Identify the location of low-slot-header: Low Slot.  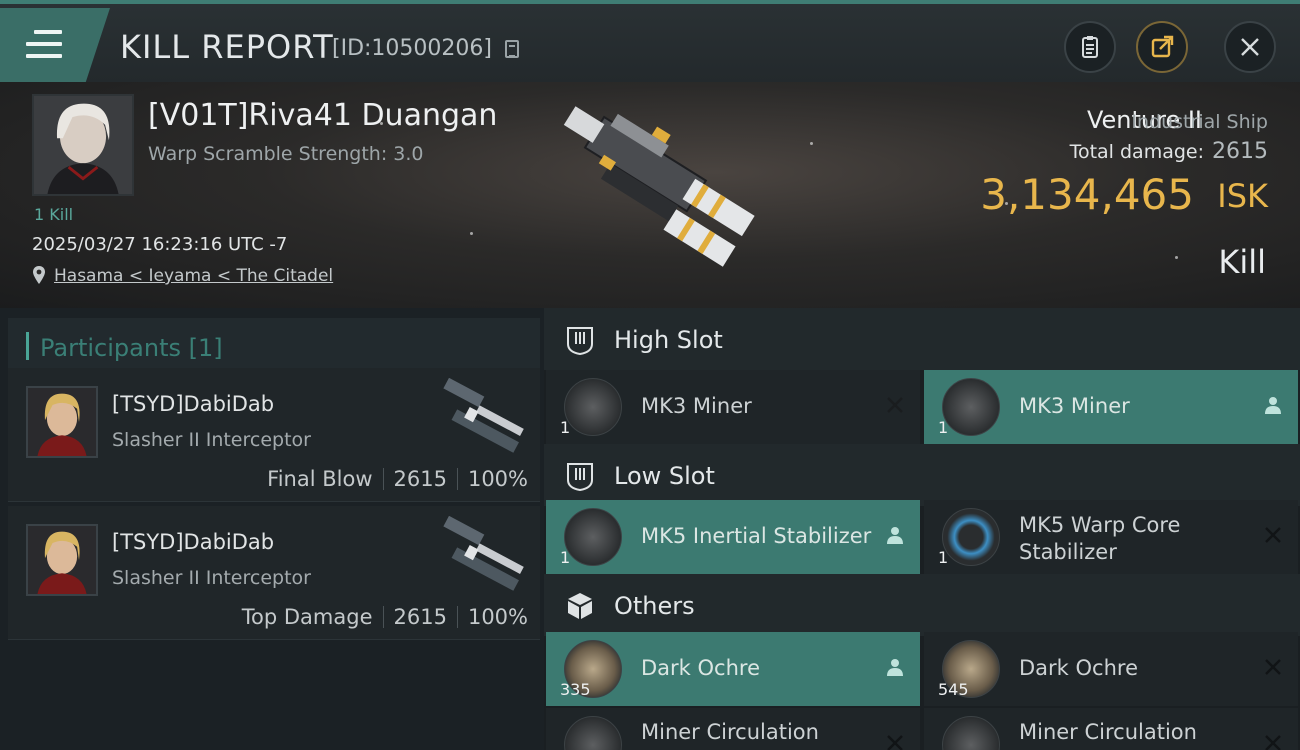
(922, 475).